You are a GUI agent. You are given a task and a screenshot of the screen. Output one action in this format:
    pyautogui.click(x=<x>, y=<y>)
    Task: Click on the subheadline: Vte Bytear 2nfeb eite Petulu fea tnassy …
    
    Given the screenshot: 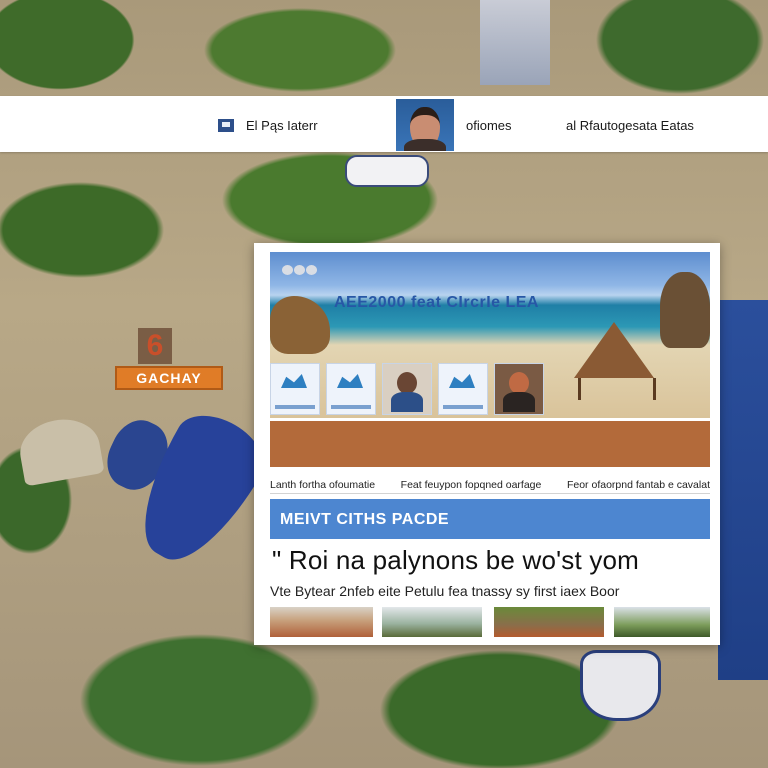 What is the action you would take?
    pyautogui.click(x=445, y=591)
    